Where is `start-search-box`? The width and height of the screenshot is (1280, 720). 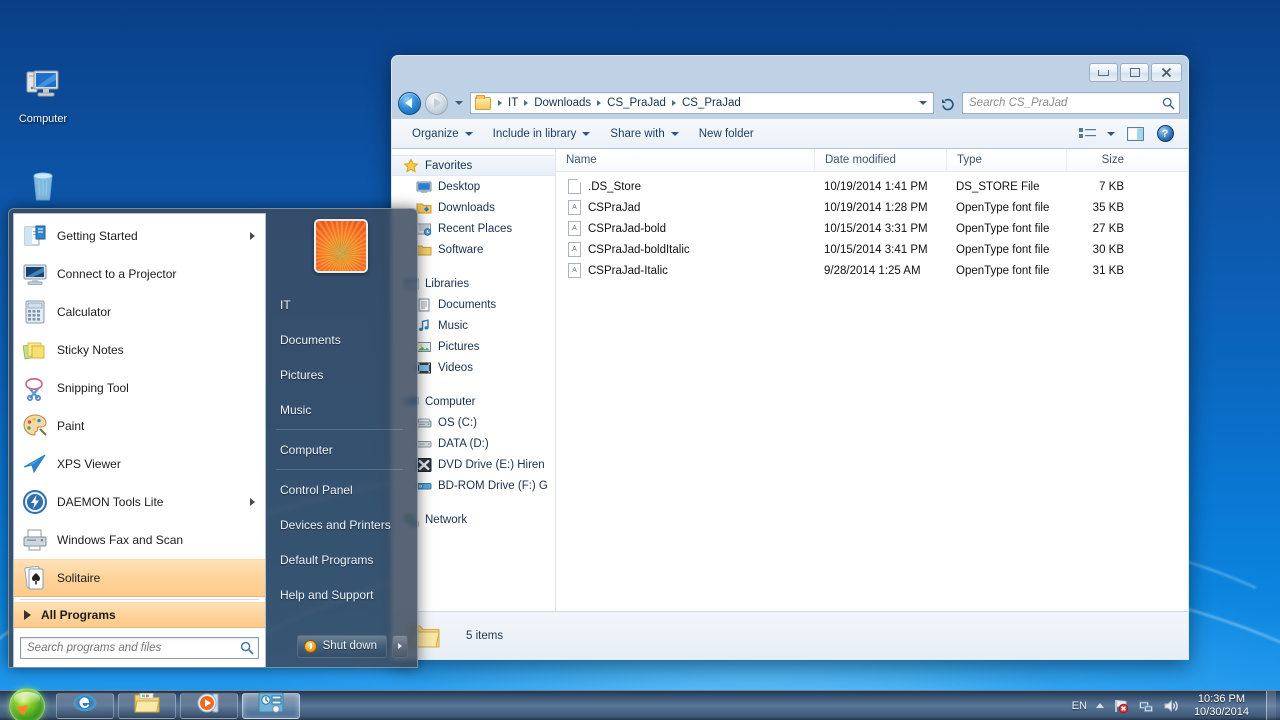
start-search-box is located at coordinates (139, 648).